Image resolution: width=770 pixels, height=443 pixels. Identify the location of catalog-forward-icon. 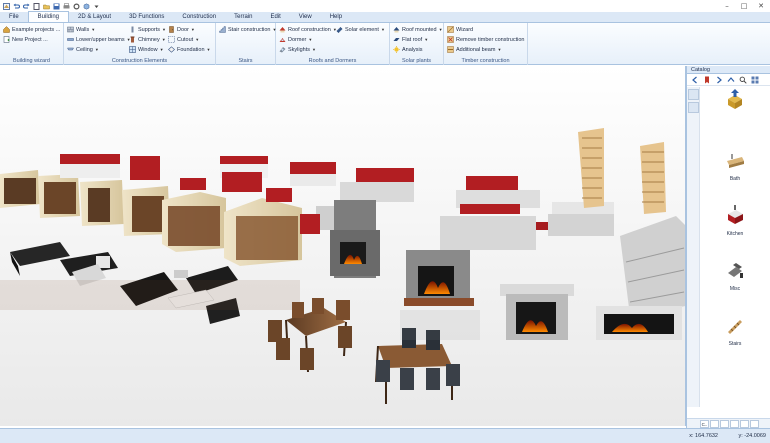
(718, 79).